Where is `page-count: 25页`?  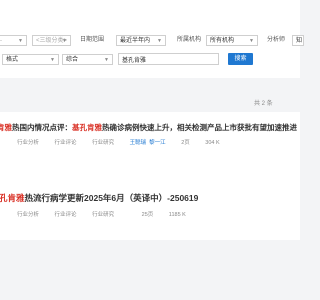
page-count: 25页 is located at coordinates (147, 215).